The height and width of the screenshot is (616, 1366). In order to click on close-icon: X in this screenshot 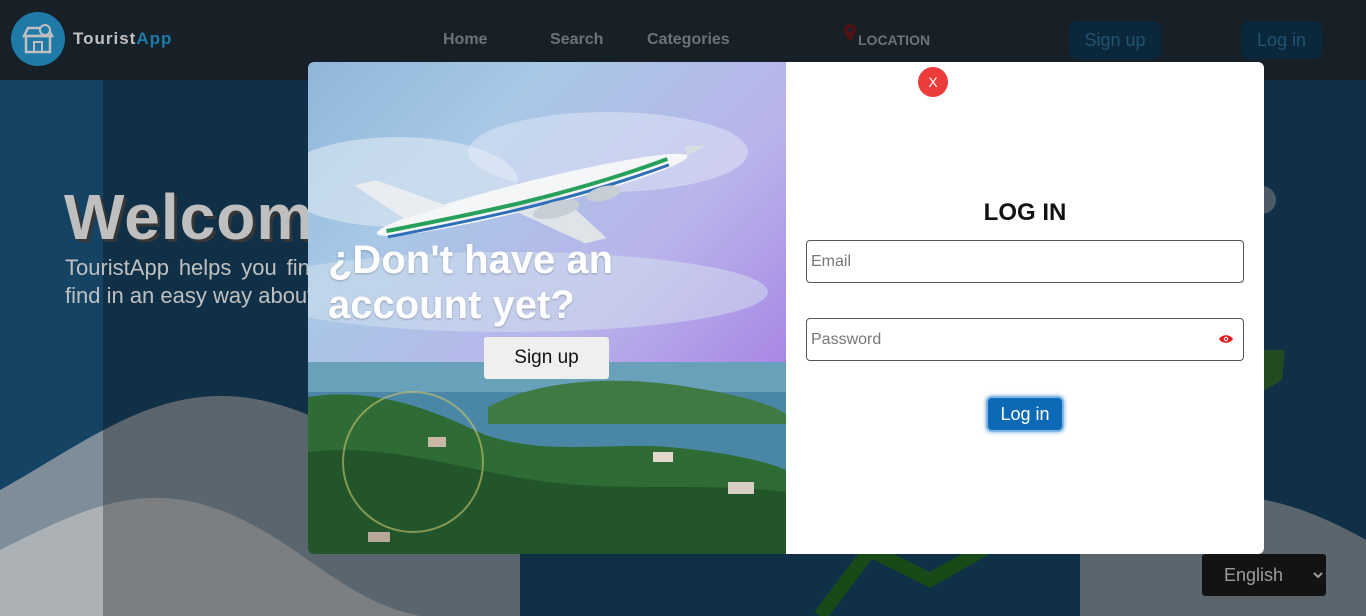, I will do `click(933, 82)`.